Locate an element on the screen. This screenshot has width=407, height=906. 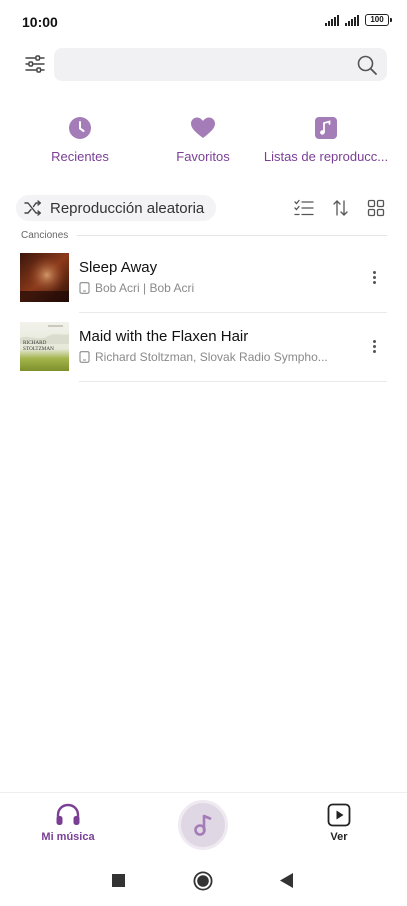
status-time: 10:00 is located at coordinates (40, 22).